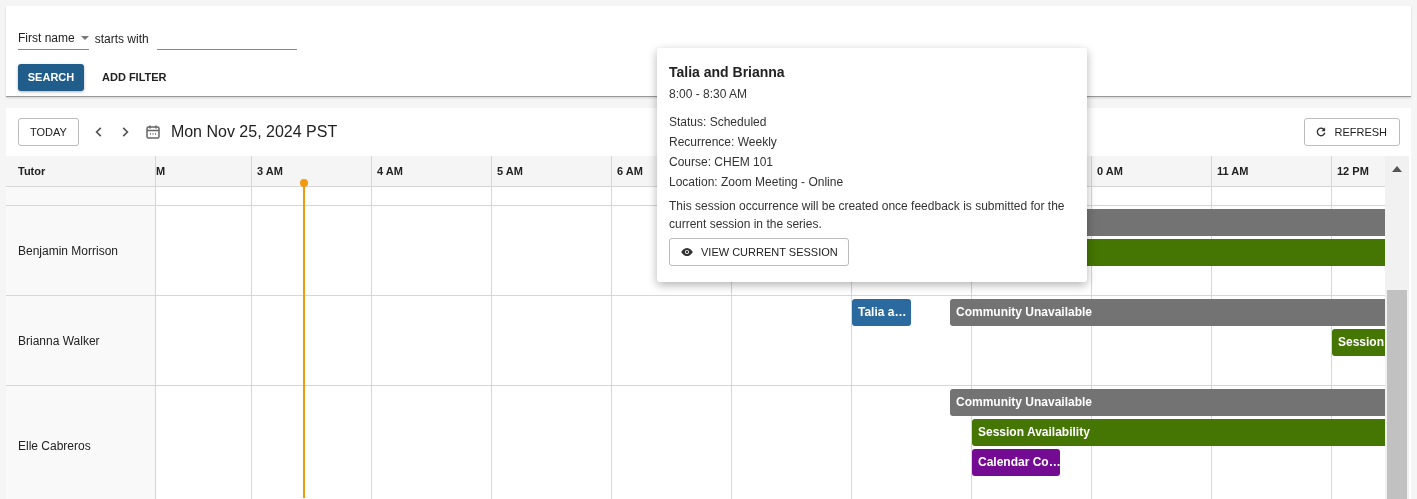 This screenshot has width=1417, height=499. Describe the element at coordinates (727, 72) in the screenshot. I see `popover-title: Talia and Brianna` at that location.